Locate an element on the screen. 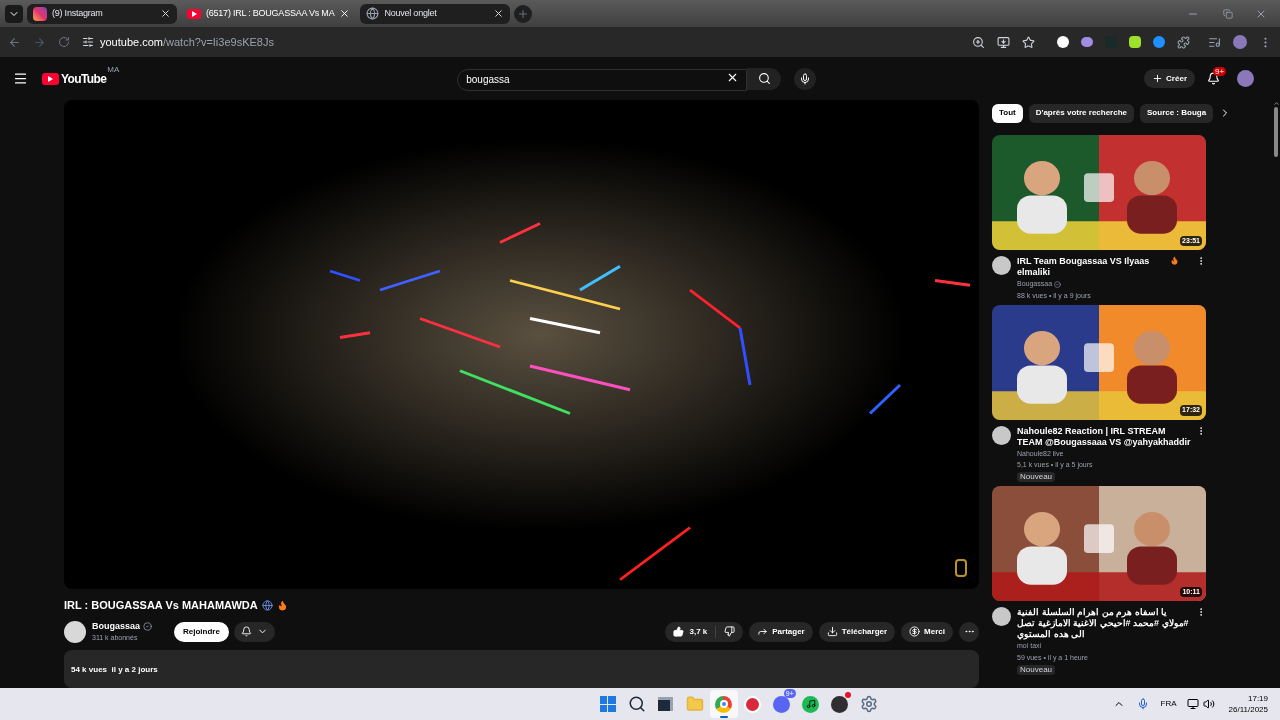 The height and width of the screenshot is (720, 1280). browser-tab: (9) Instagram is located at coordinates (102, 13).